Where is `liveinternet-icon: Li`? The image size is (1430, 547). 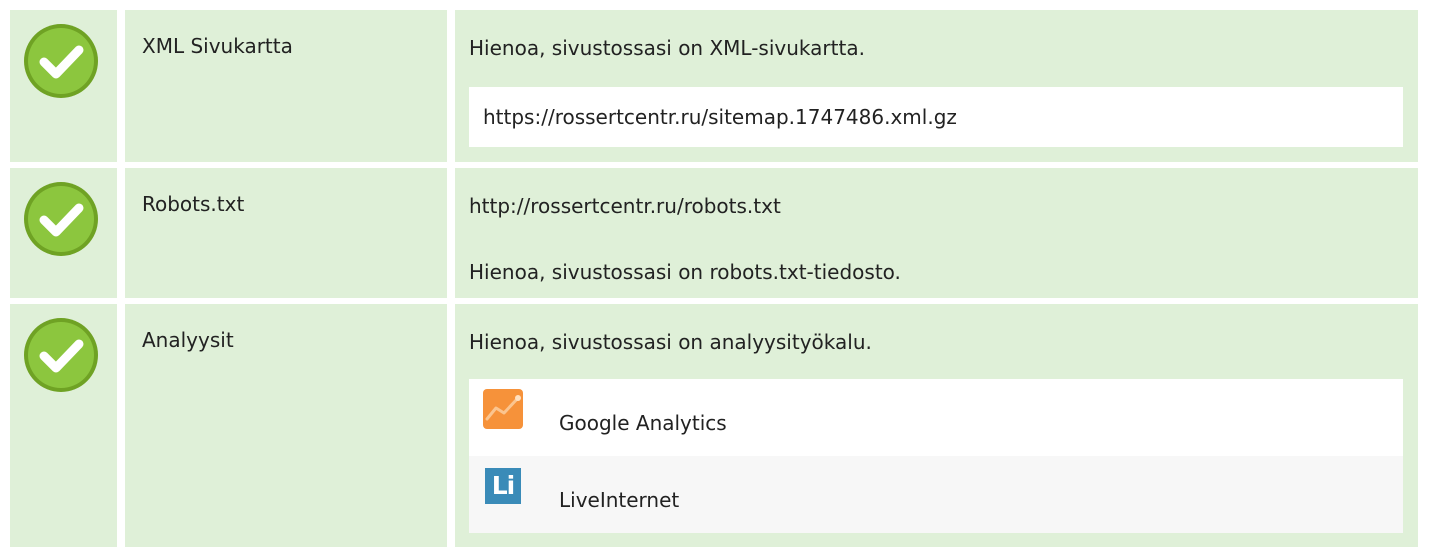 liveinternet-icon: Li is located at coordinates (503, 486).